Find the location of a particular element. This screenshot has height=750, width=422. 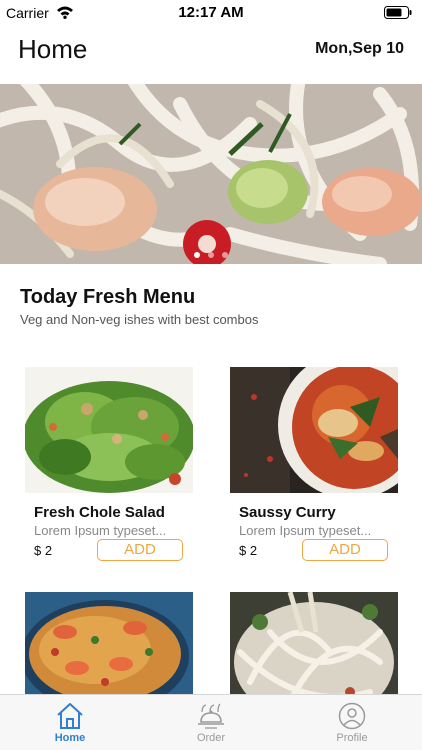

status-time: 12:17 AM is located at coordinates (211, 12).